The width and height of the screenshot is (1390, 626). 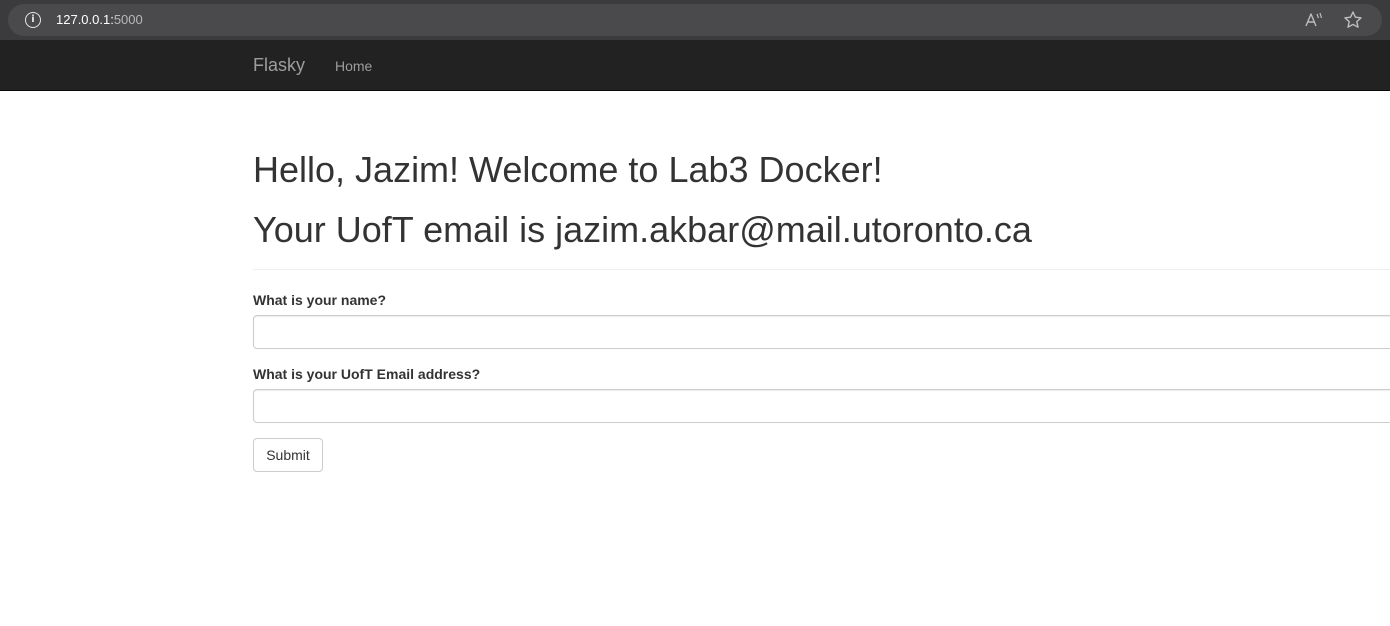 What do you see at coordinates (367, 374) in the screenshot?
I see `email-label: What is your UofT Email address?` at bounding box center [367, 374].